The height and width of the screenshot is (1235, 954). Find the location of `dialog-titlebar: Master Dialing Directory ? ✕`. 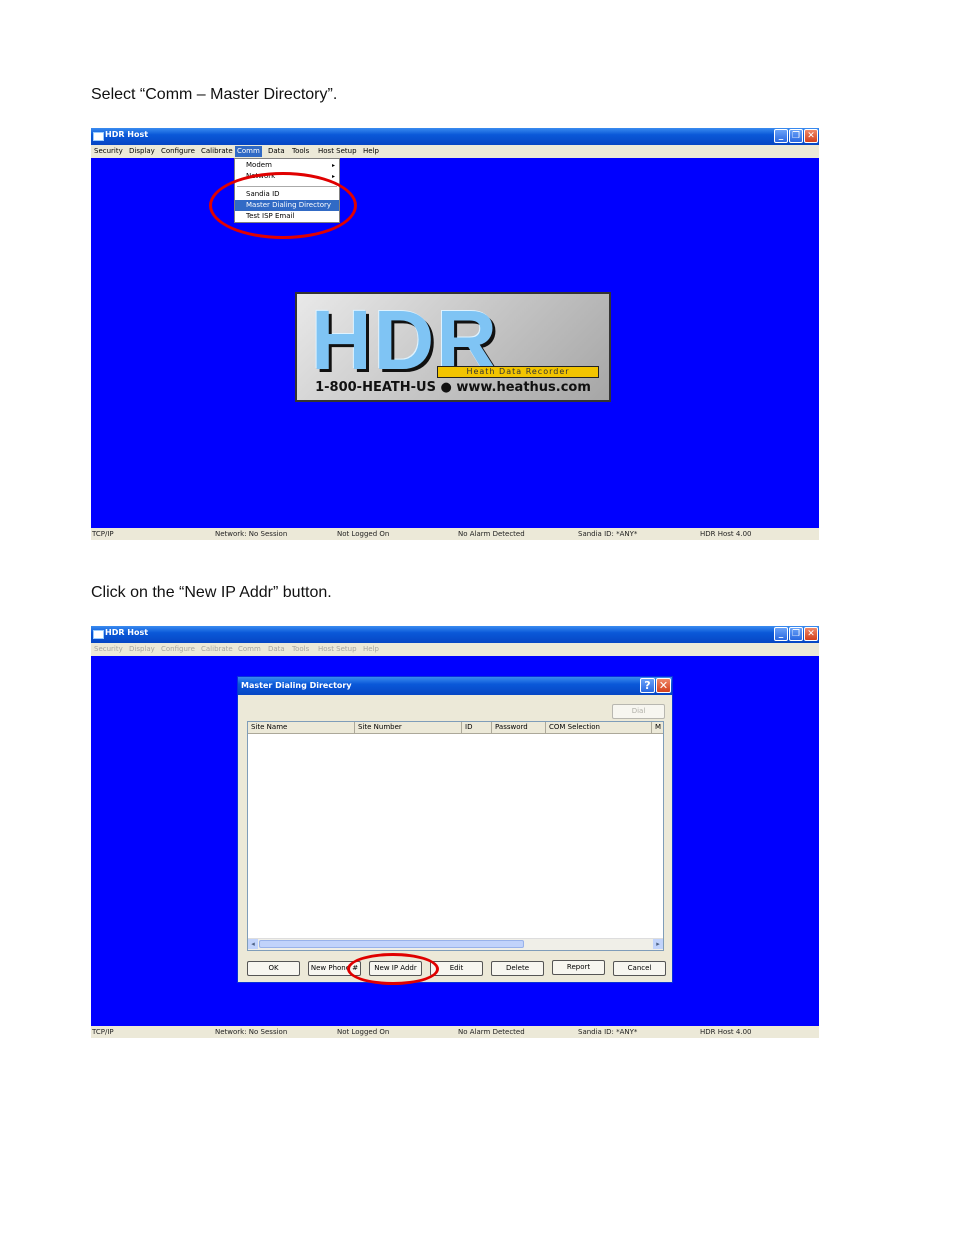

dialog-titlebar: Master Dialing Directory ? ✕ is located at coordinates (455, 686).